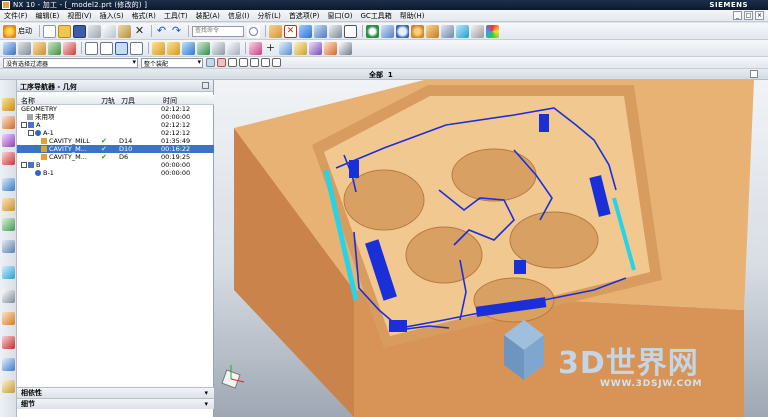  What do you see at coordinates (305, 31) in the screenshot?
I see `display-icon` at bounding box center [305, 31].